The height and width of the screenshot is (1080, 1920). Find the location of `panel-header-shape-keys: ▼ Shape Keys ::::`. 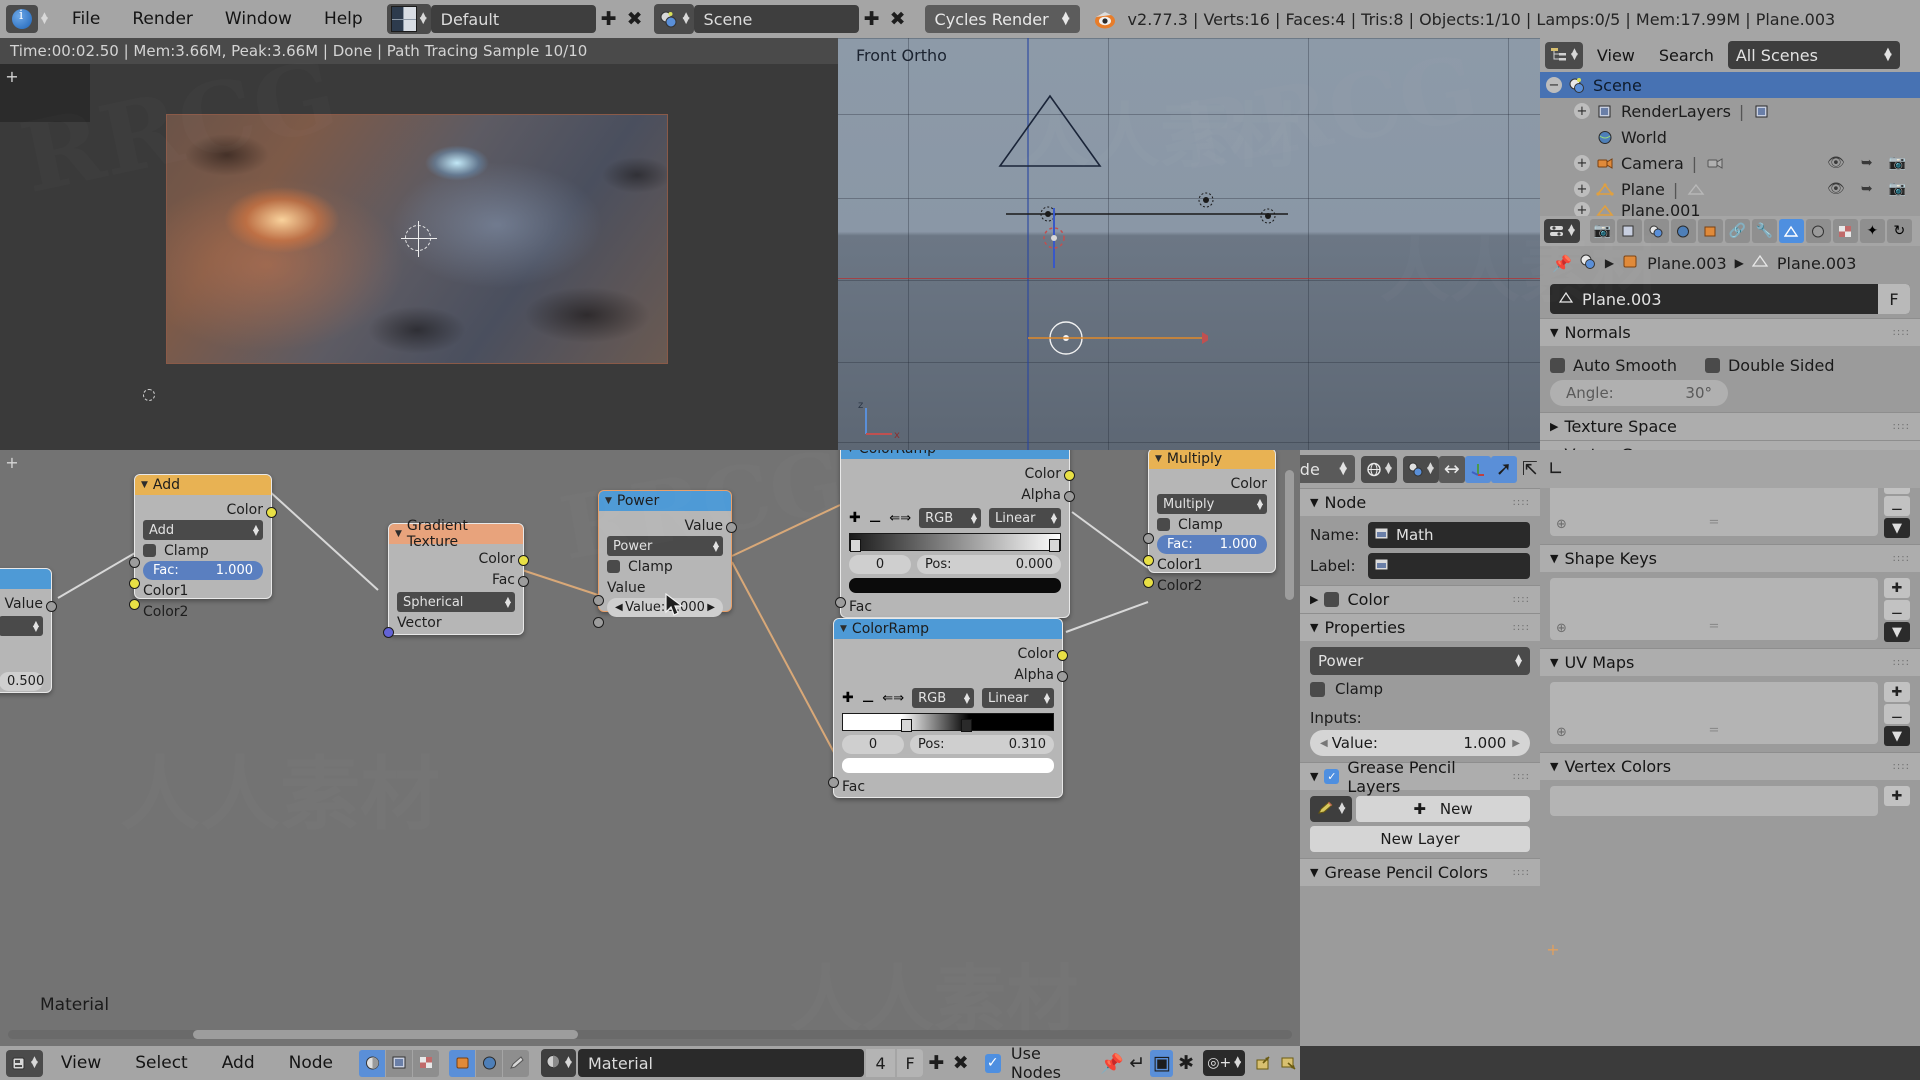

panel-header-shape-keys: ▼ Shape Keys :::: is located at coordinates (1730, 558).